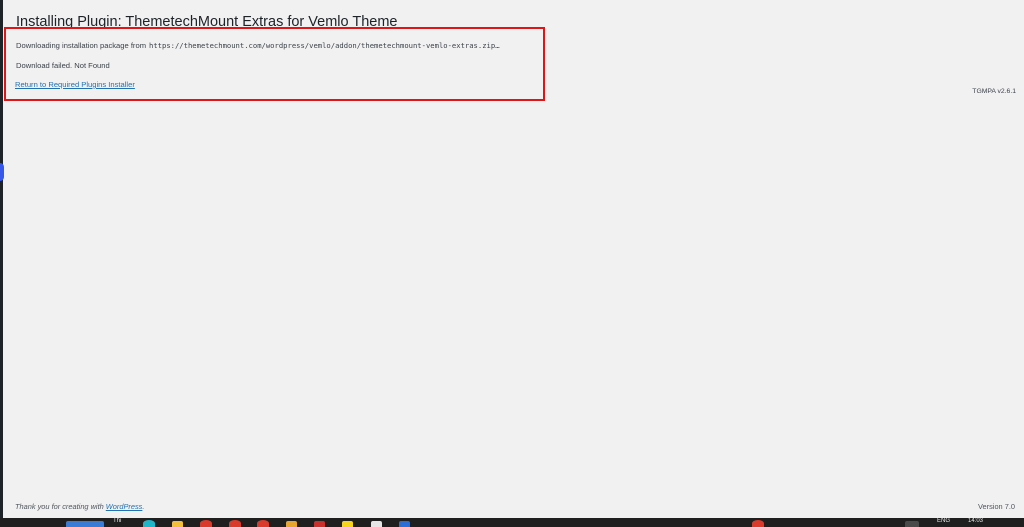 This screenshot has width=1024, height=527. Describe the element at coordinates (996, 506) in the screenshot. I see `footer-version-label: Version 7.0` at that location.